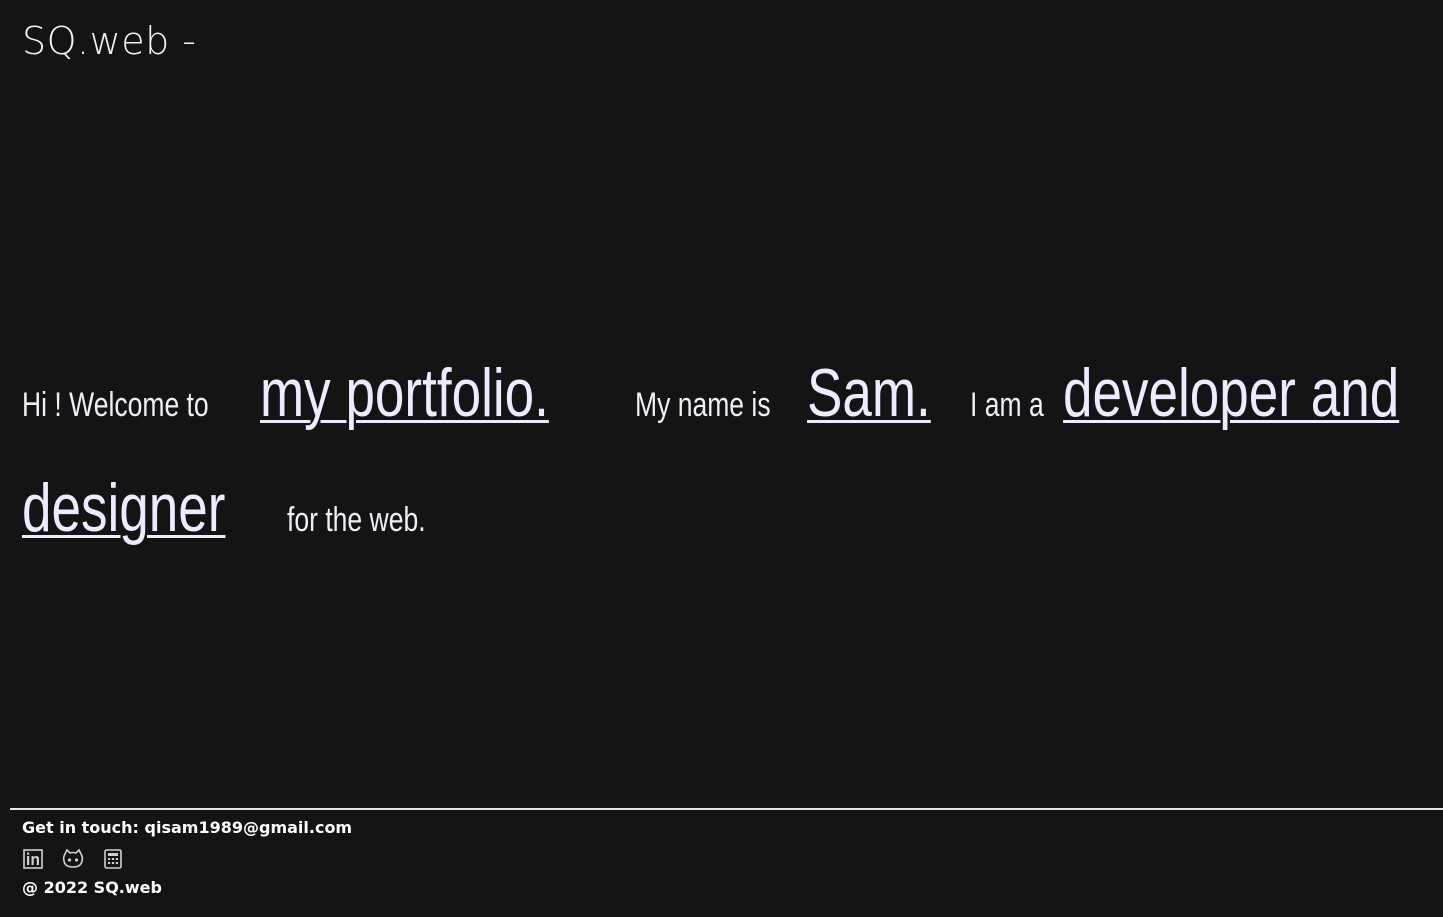 The width and height of the screenshot is (1443, 917). Describe the element at coordinates (92, 887) in the screenshot. I see `copyright-text: @ 2022 SQ.web` at that location.